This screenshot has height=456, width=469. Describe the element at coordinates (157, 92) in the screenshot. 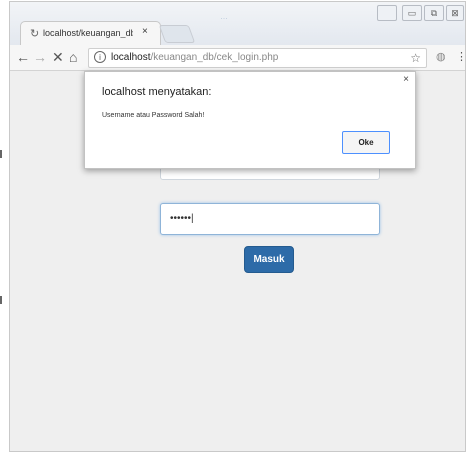

I see `dialog-title: localhost menyatakan:` at that location.